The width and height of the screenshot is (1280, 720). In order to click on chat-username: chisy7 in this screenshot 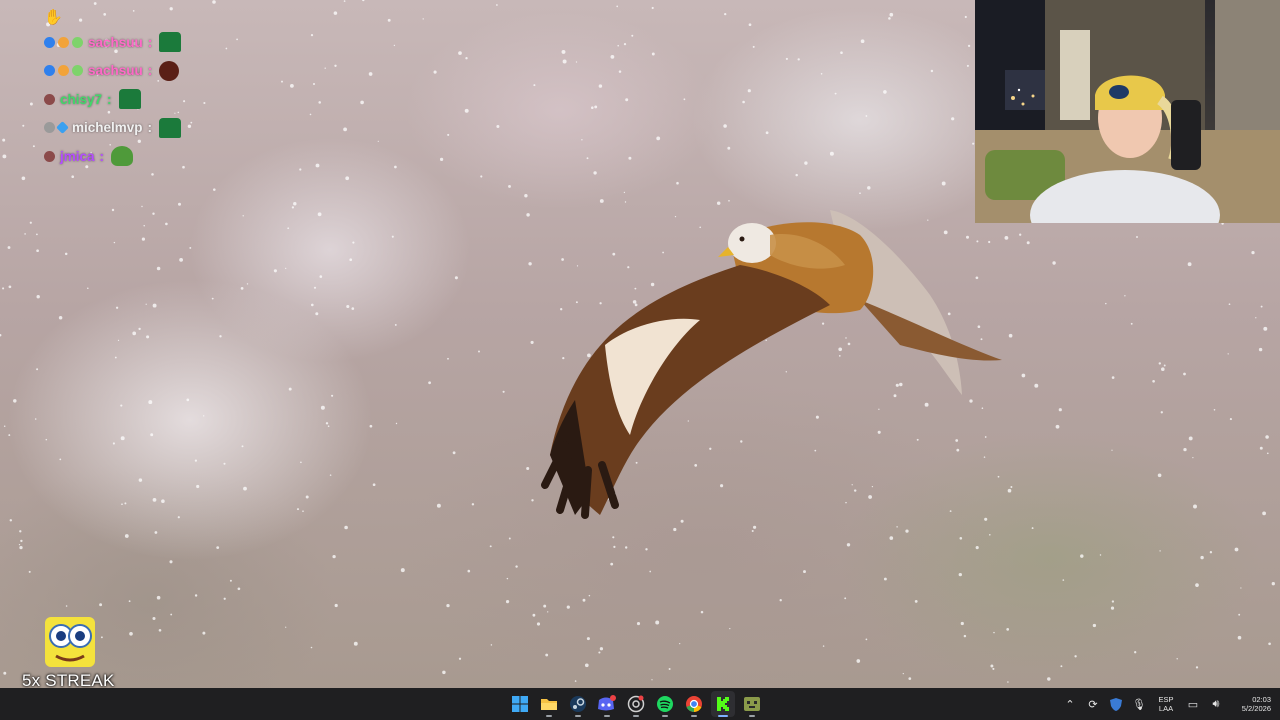, I will do `click(81, 99)`.